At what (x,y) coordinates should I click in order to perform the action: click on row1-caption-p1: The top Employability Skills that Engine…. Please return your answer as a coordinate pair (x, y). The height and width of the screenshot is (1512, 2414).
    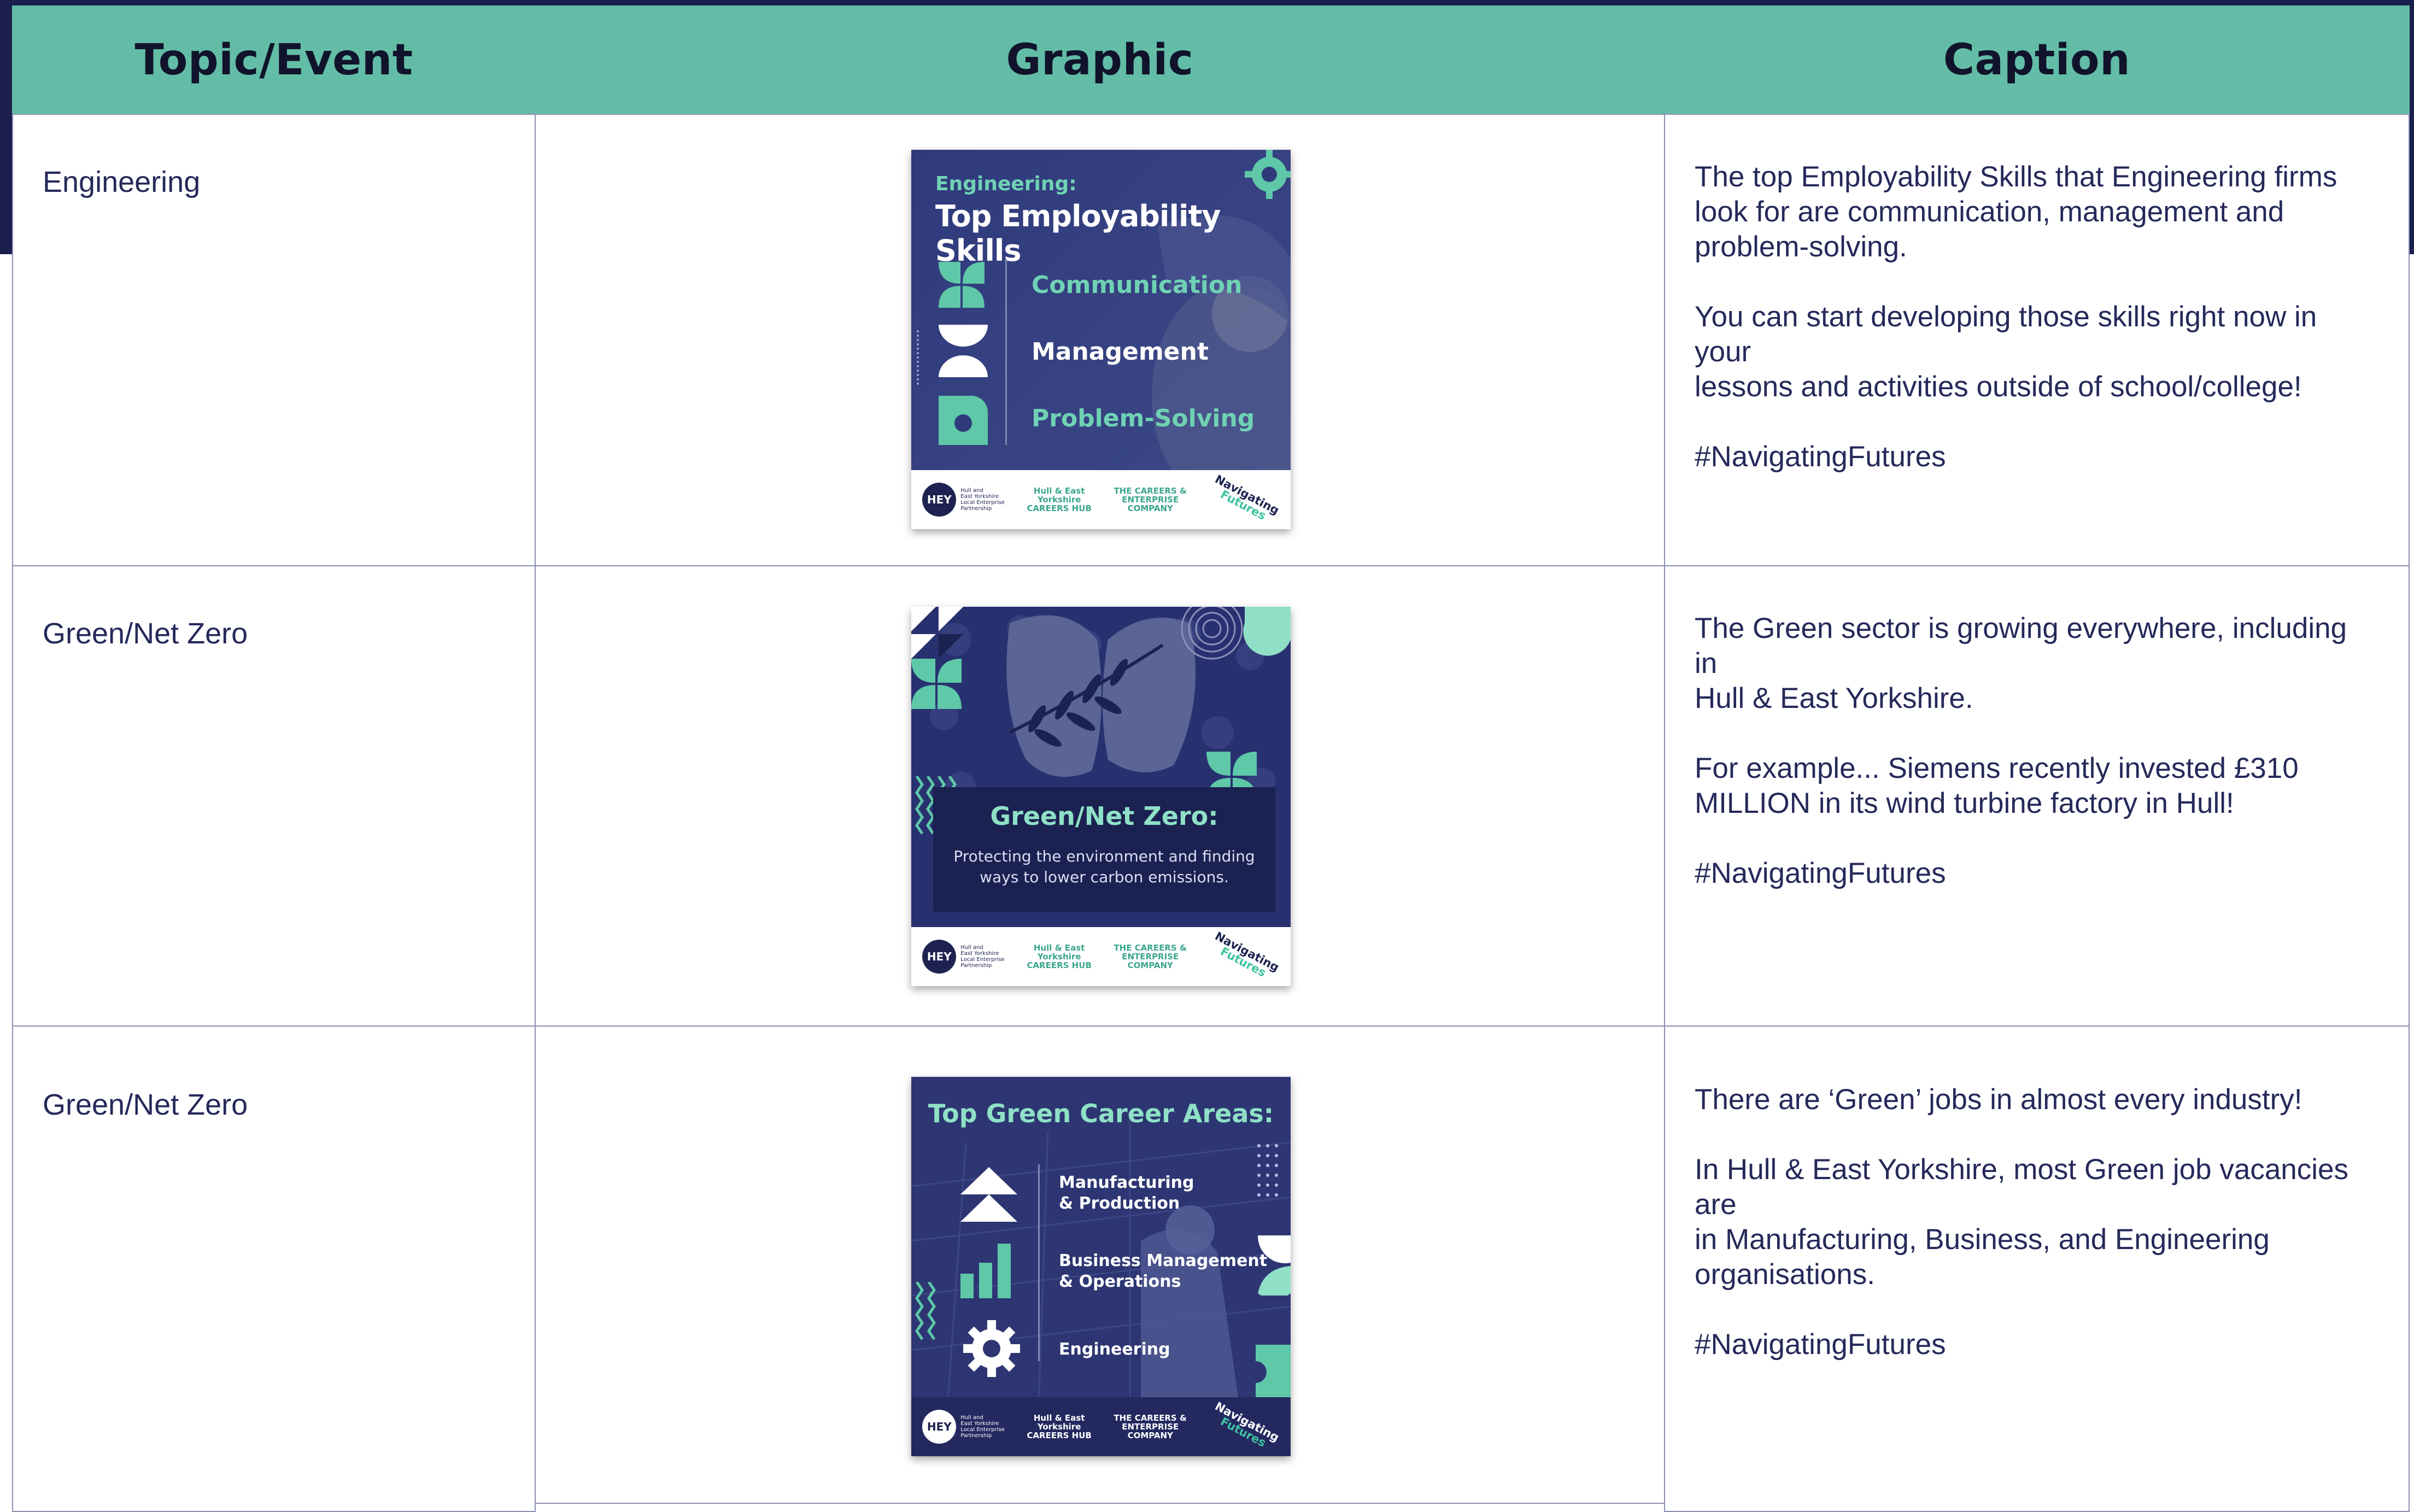
    Looking at the image, I should click on (2016, 212).